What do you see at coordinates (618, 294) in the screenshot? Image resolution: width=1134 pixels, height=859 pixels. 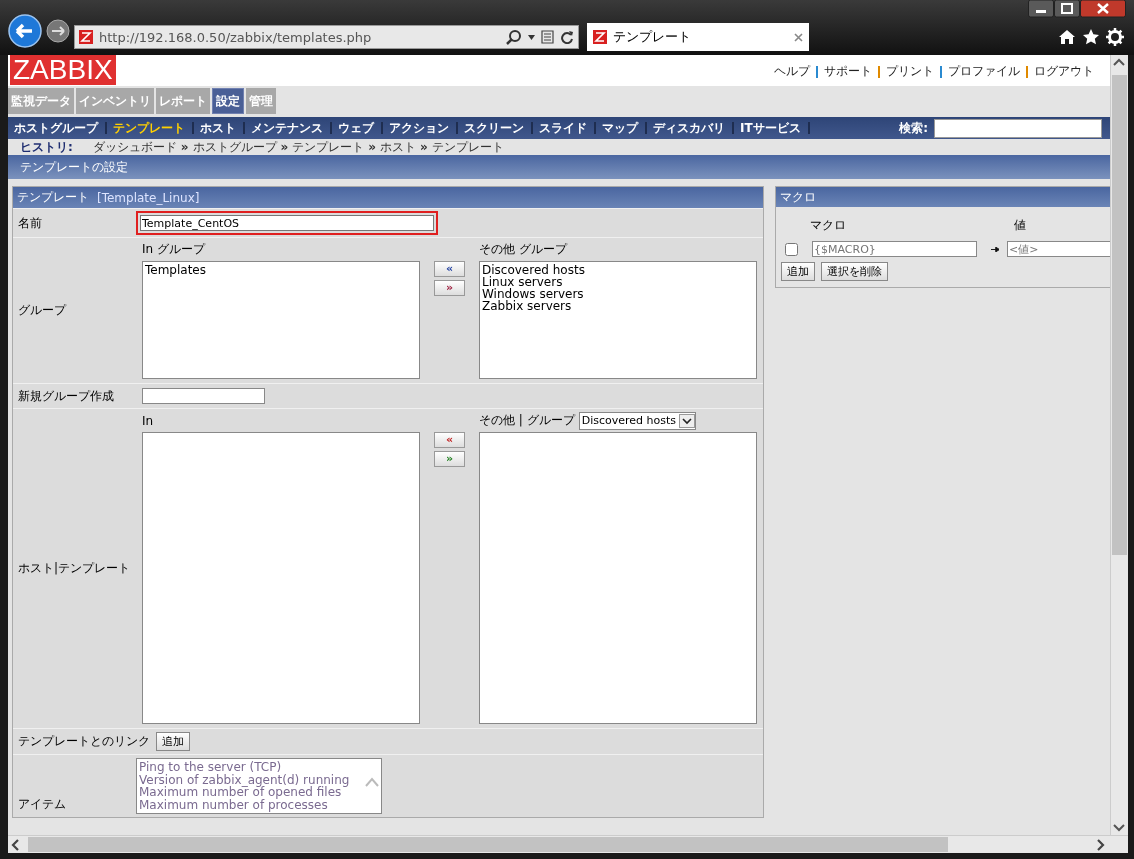 I see `list-item: Windows servers` at bounding box center [618, 294].